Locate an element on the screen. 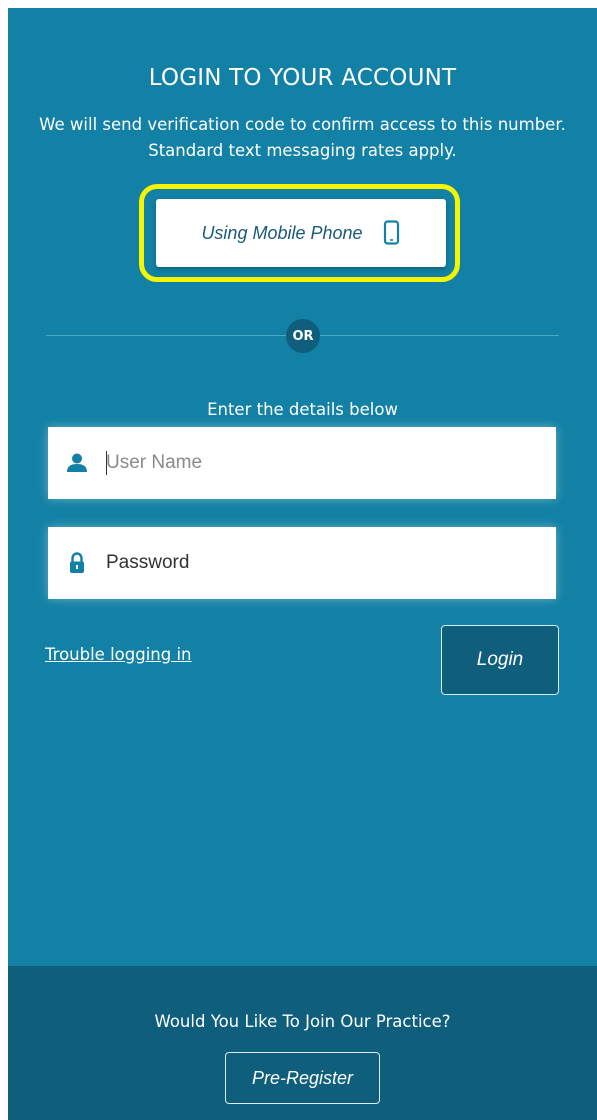 The width and height of the screenshot is (597, 1120). details-instruction: Enter the details below is located at coordinates (302, 409).